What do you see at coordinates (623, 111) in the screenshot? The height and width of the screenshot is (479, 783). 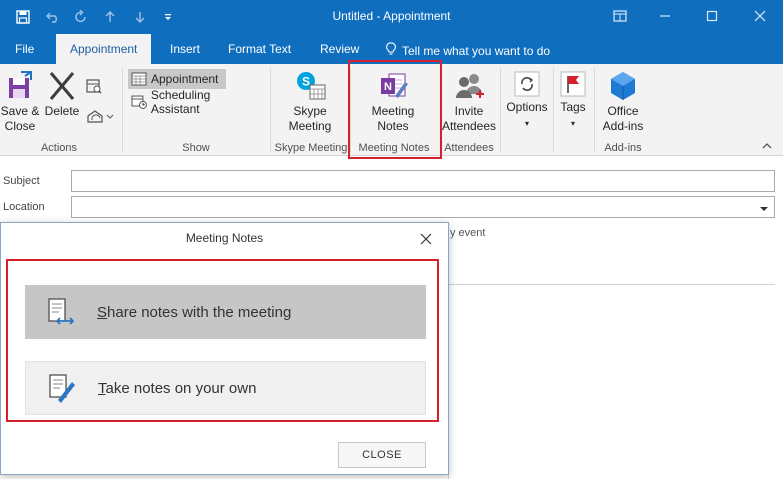 I see `addins-label-1: Office` at bounding box center [623, 111].